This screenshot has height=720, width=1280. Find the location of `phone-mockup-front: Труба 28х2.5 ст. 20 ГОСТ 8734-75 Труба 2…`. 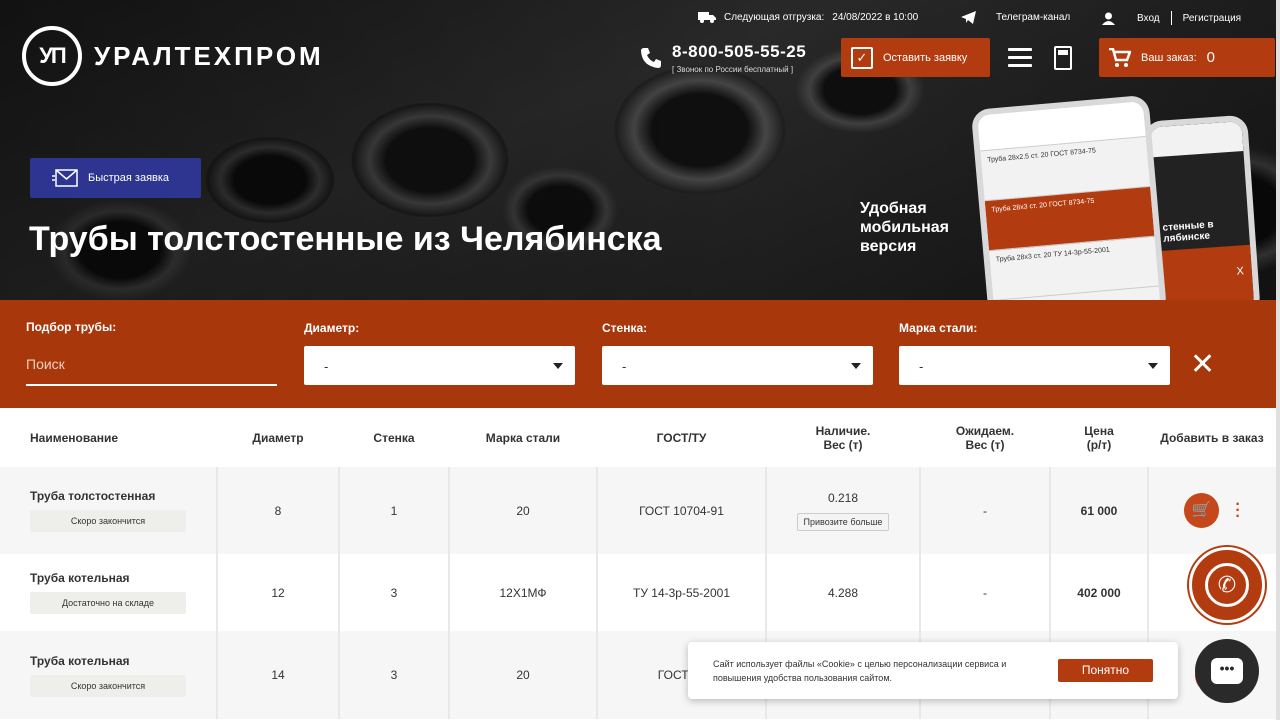

phone-mockup-front: Труба 28х2.5 ст. 20 ГОСТ 8734-75 Труба 2… is located at coordinates (1069, 197).